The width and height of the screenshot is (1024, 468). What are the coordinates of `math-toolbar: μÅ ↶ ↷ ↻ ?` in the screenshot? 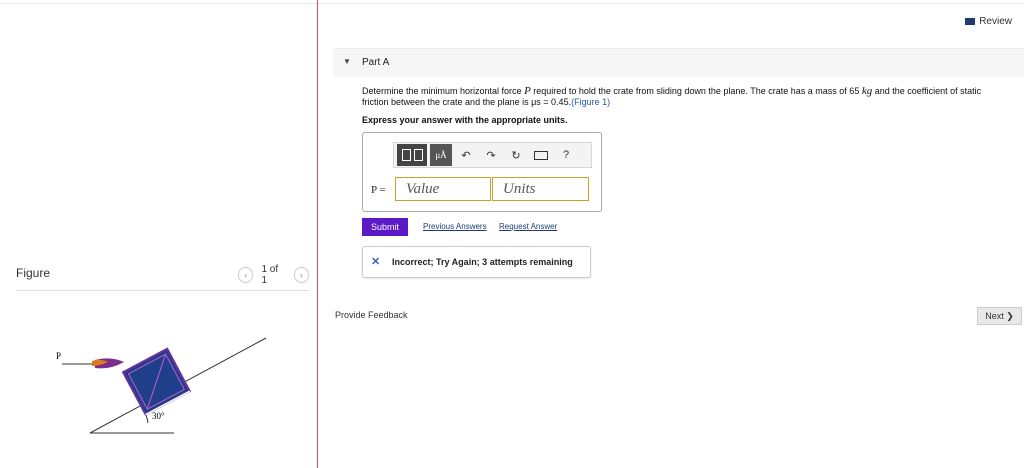 It's located at (492, 155).